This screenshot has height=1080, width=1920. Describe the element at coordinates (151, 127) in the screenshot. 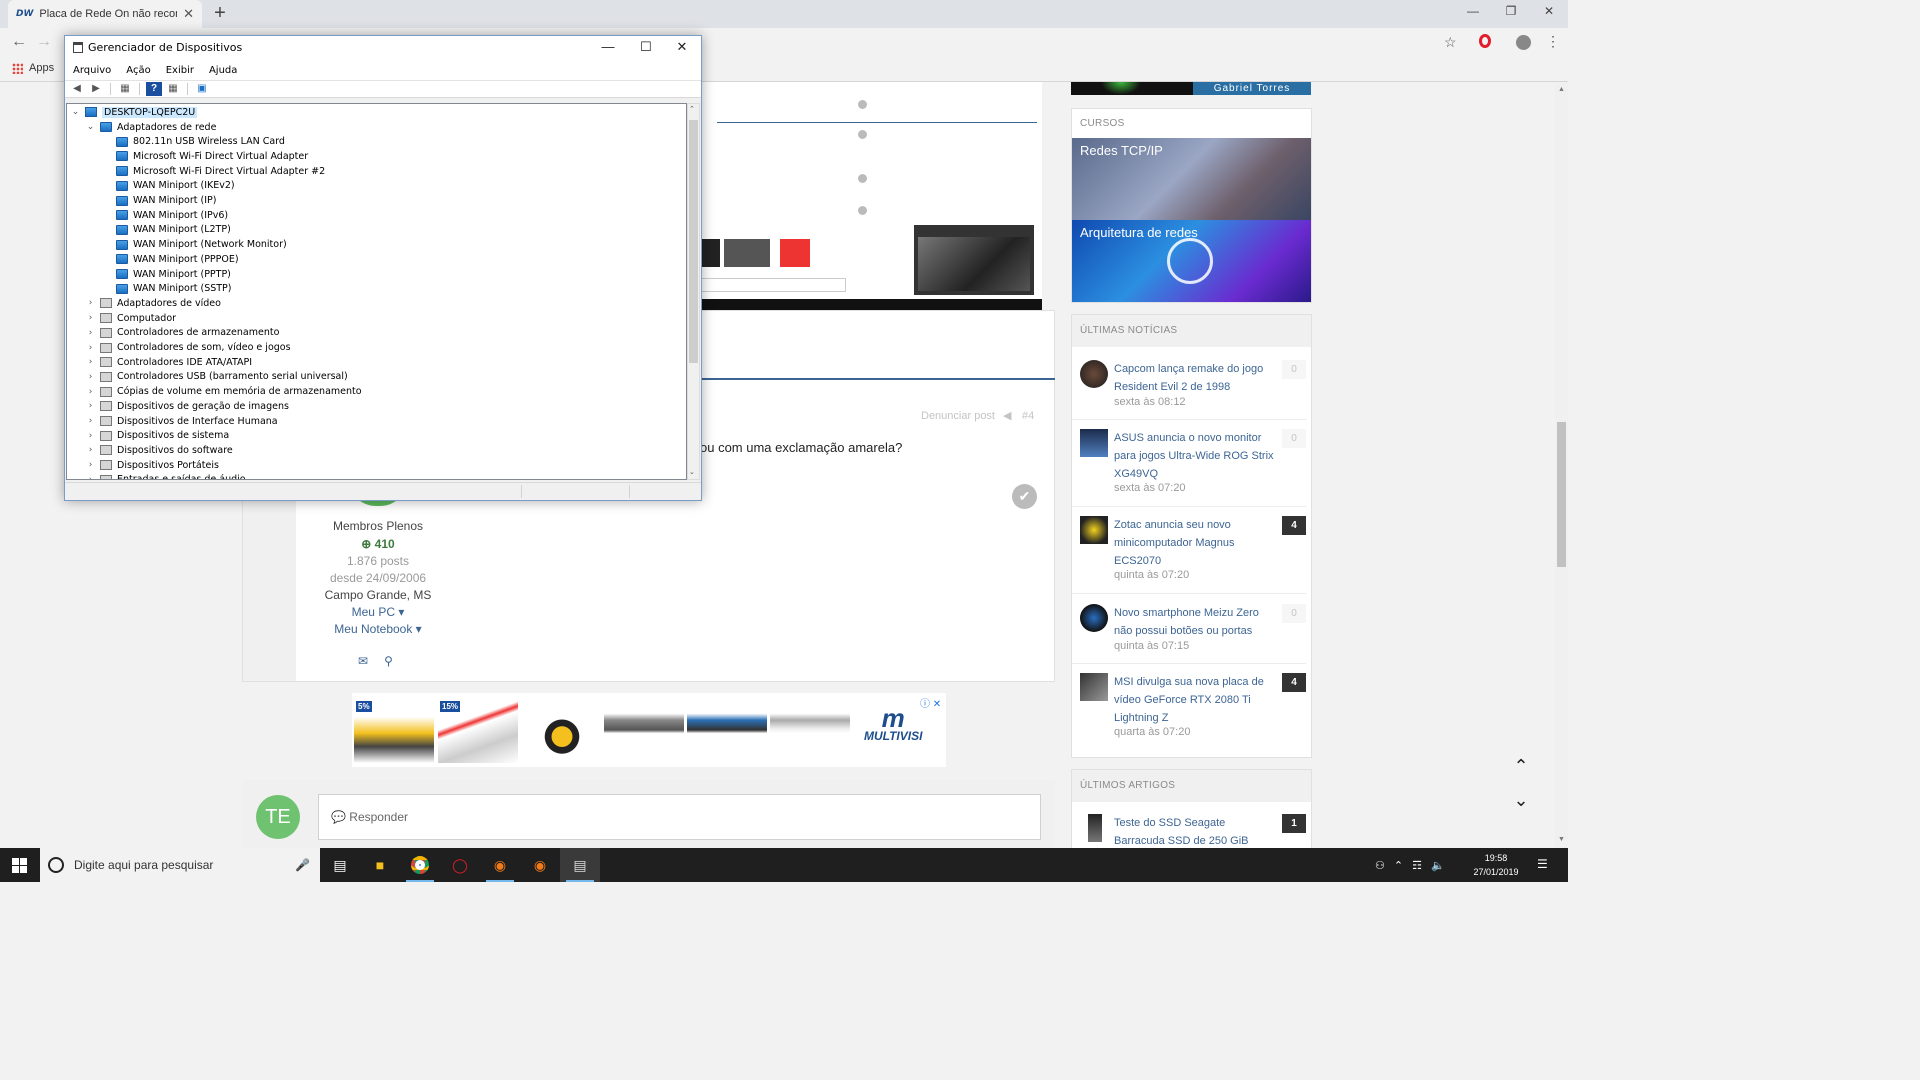

I see `tree-category-network-adapters: ⌄ Adaptadores de rede` at that location.